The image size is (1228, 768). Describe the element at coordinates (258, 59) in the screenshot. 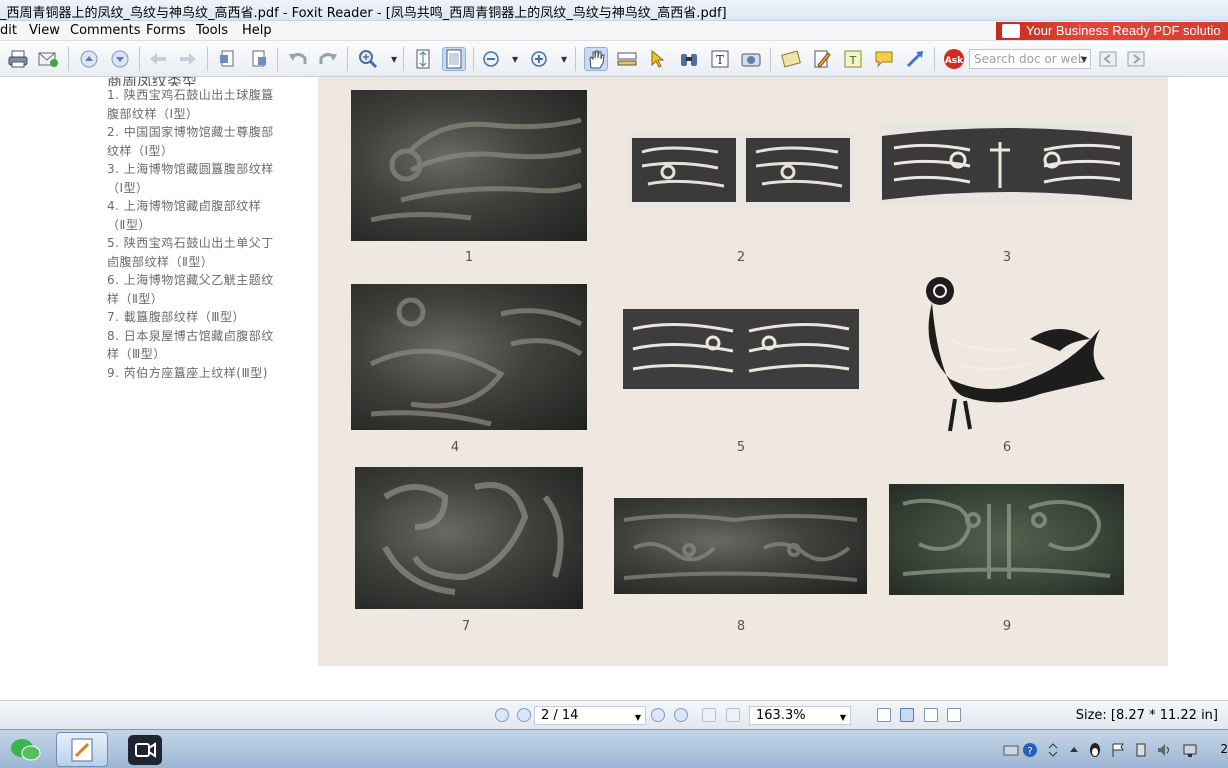

I see `extract-page-icon` at that location.